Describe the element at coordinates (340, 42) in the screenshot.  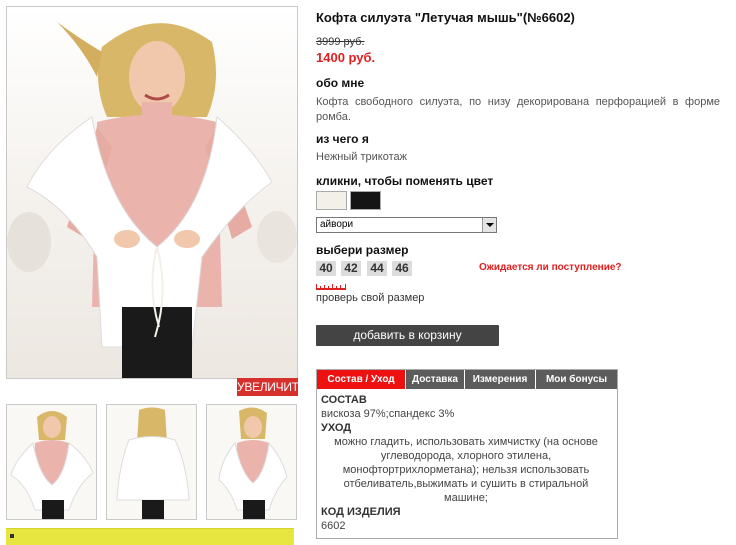
I see `old-price: 3999 руб.` at that location.